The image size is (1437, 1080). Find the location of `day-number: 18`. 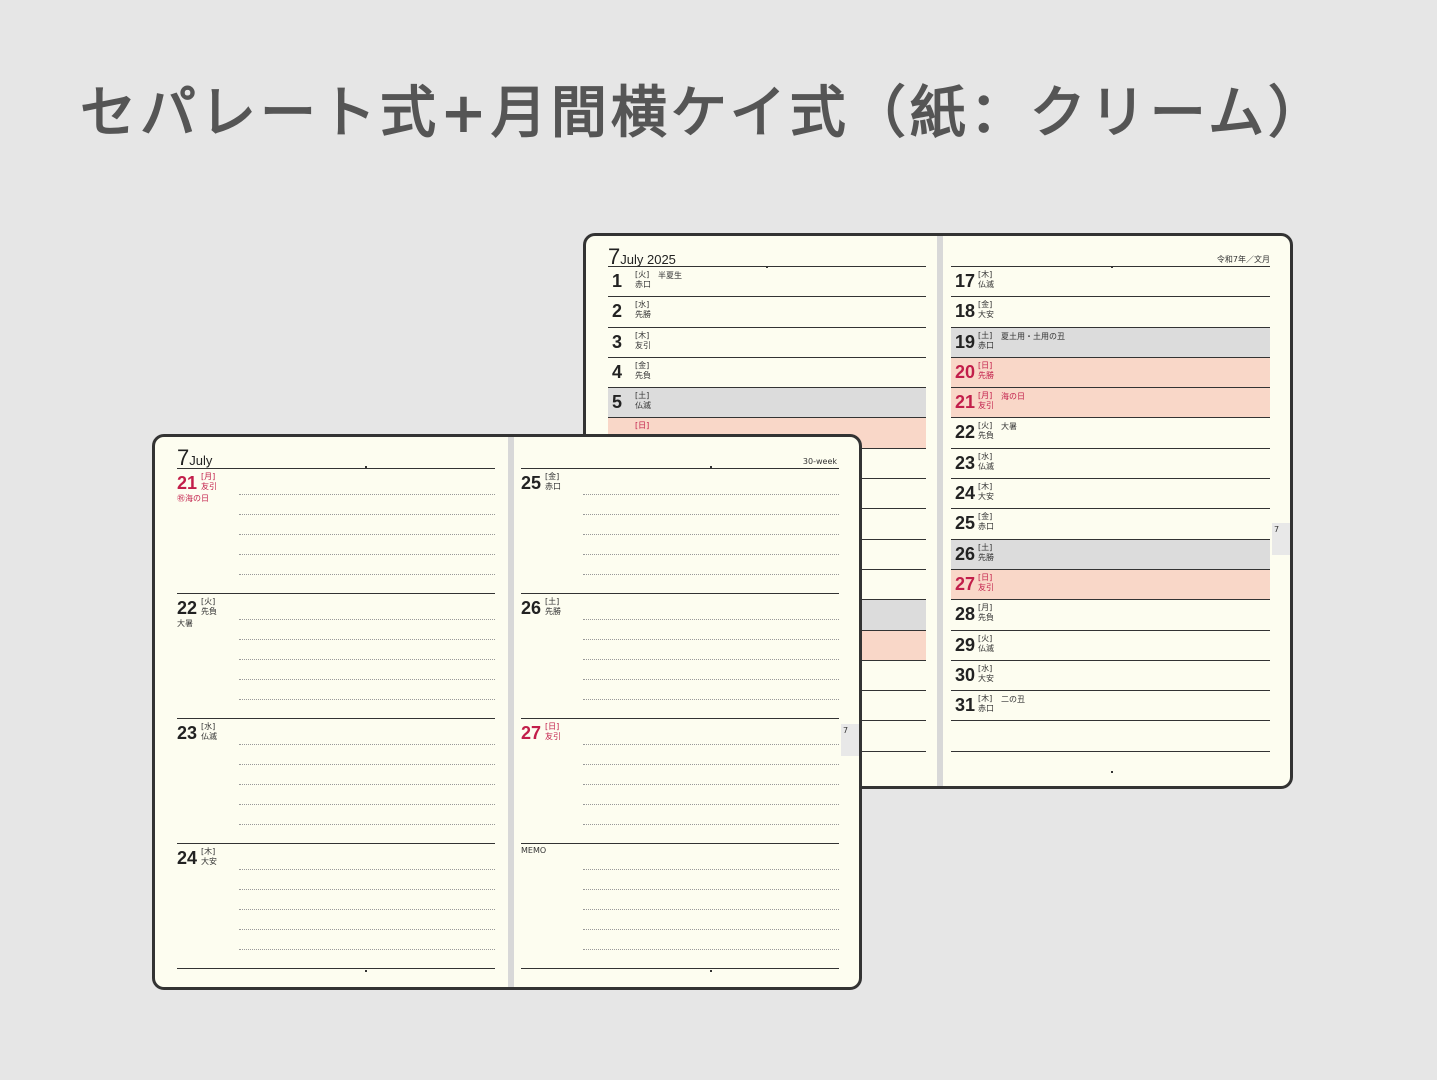

day-number: 18 is located at coordinates (965, 311).